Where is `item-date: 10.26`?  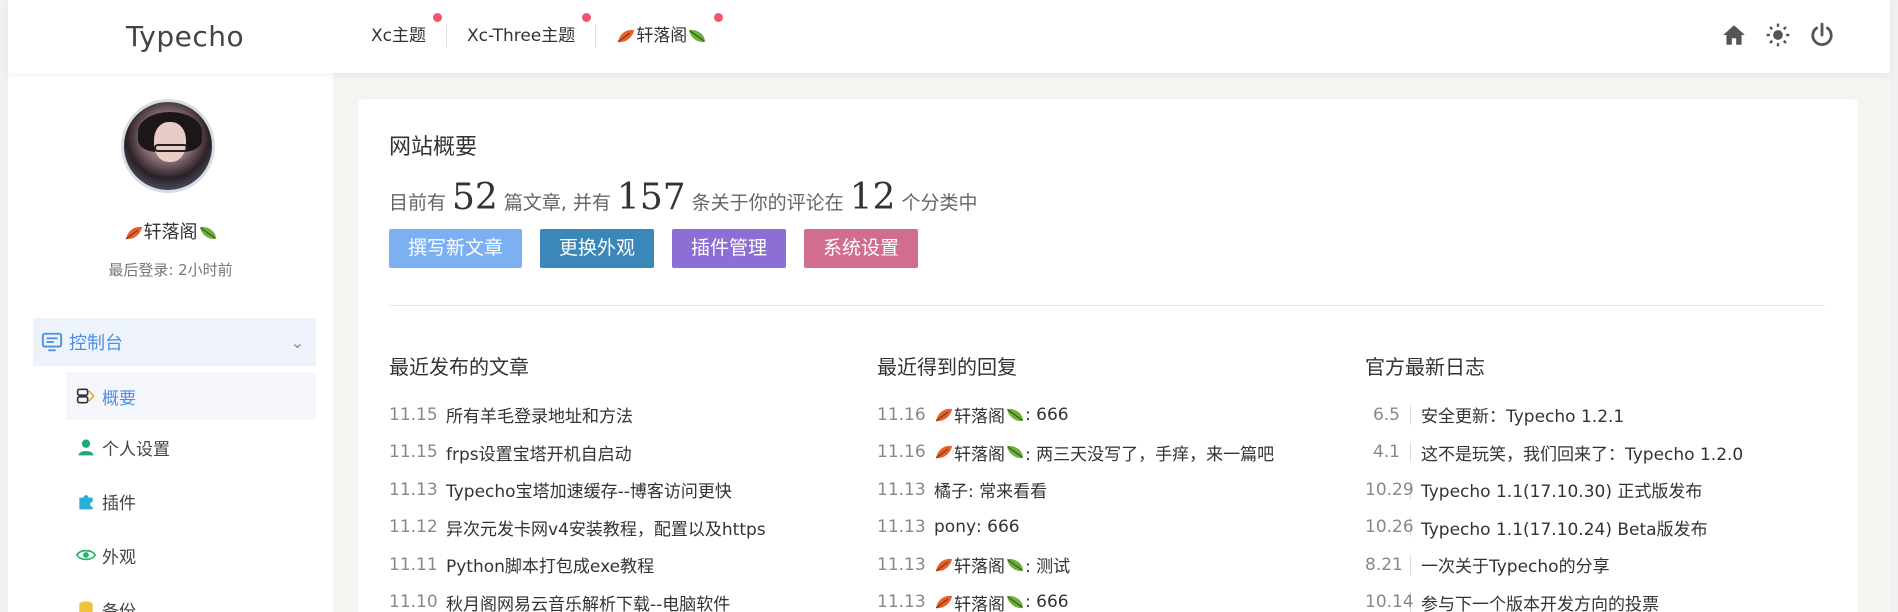
item-date: 10.26 is located at coordinates (1389, 527).